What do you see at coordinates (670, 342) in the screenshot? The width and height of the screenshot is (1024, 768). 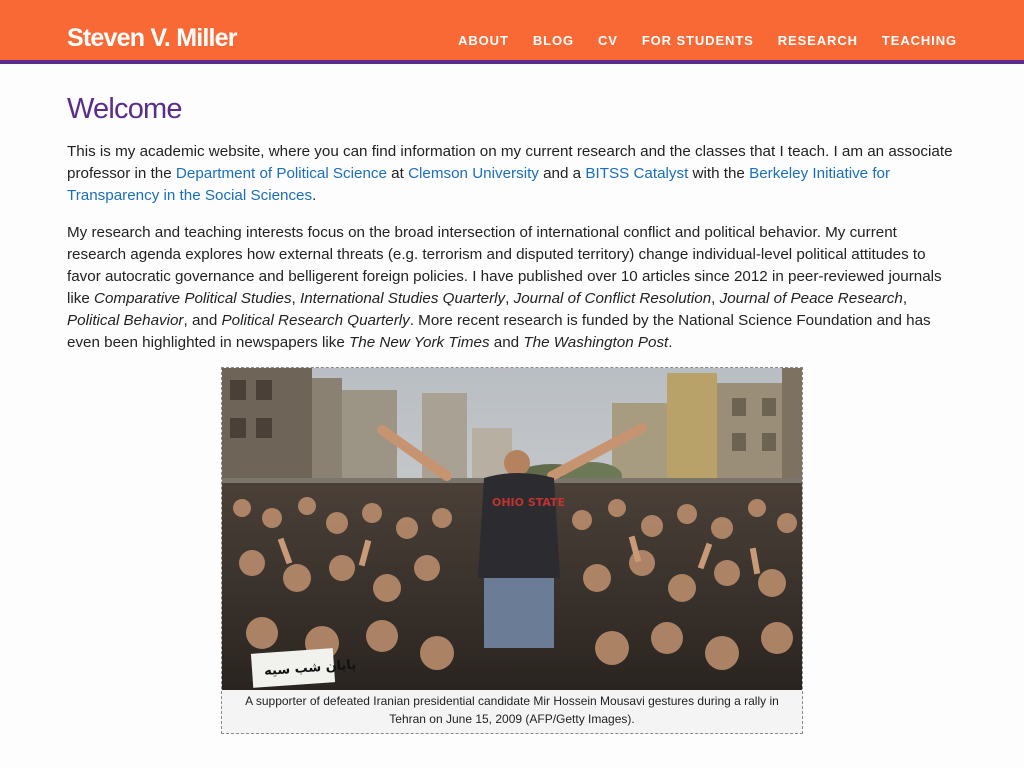 I see `research-text: .` at bounding box center [670, 342].